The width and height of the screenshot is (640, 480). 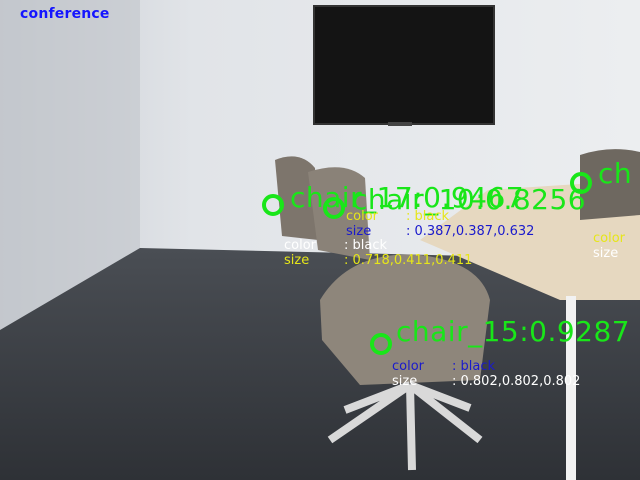 I want to click on detection-title: chair_10:0.8256, so click(x=469, y=199).